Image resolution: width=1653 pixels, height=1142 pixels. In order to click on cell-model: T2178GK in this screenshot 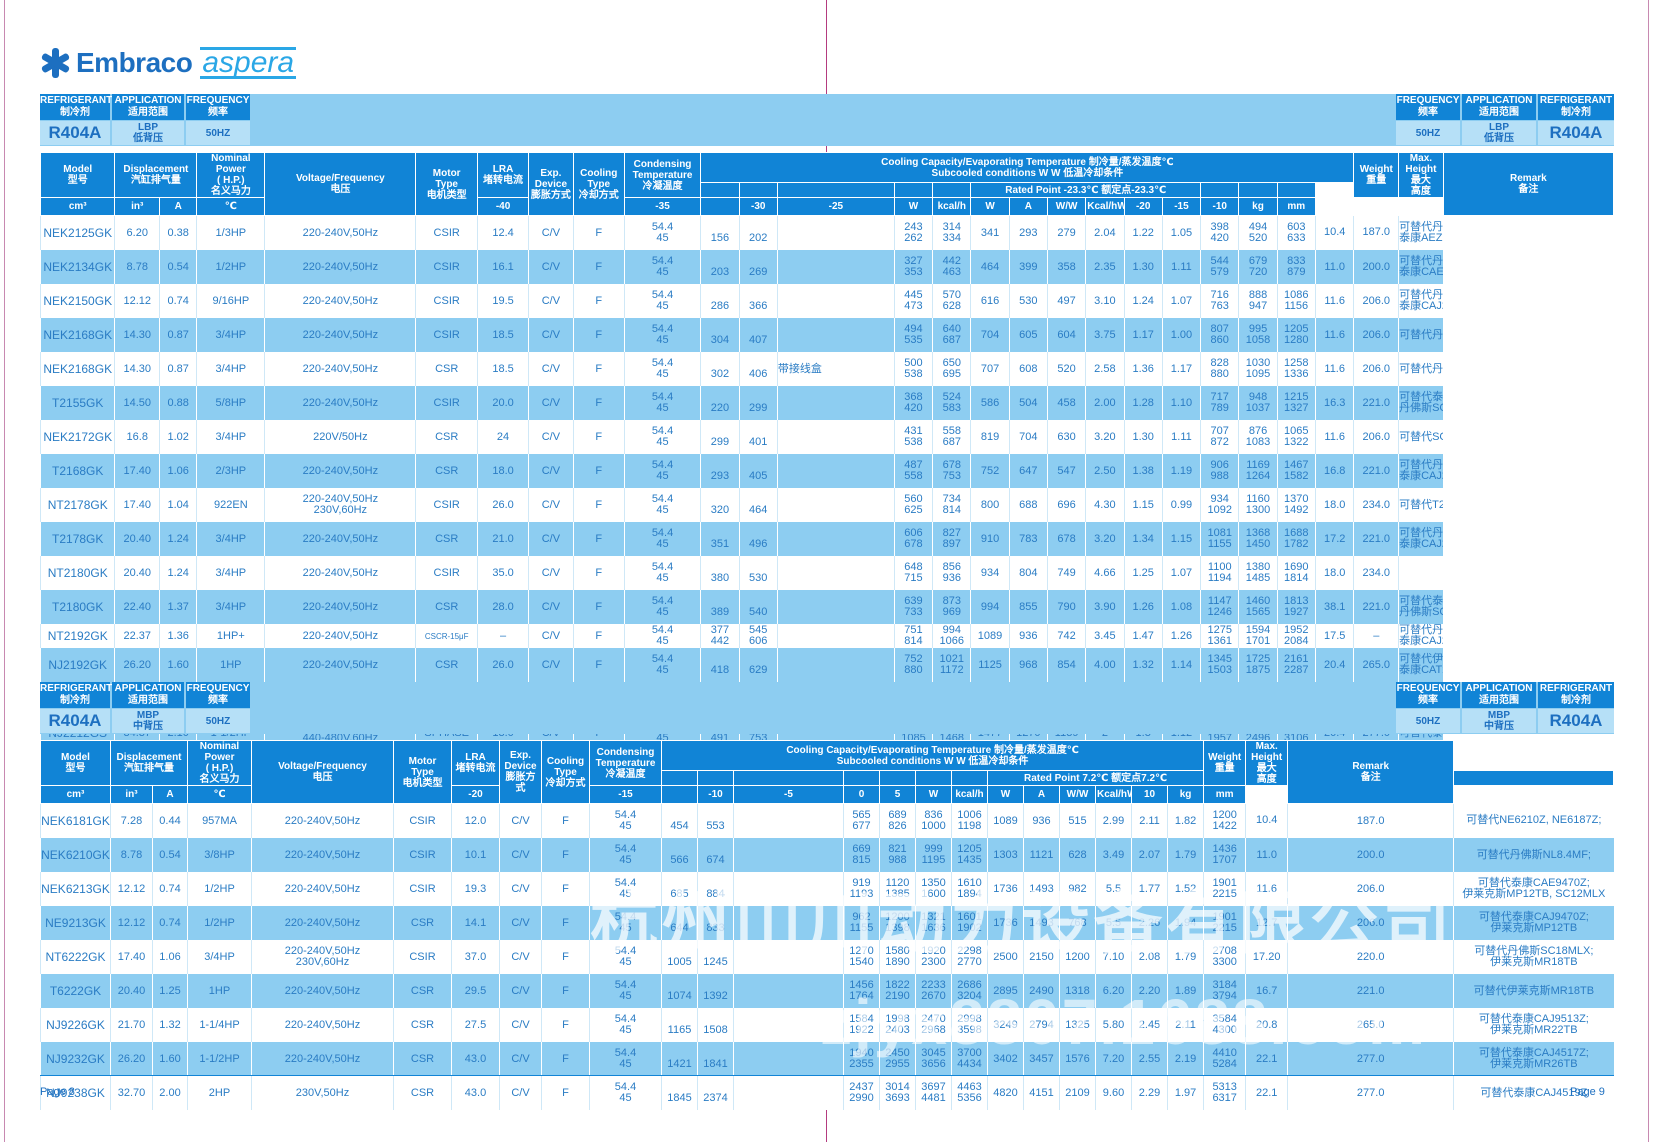, I will do `click(77, 539)`.